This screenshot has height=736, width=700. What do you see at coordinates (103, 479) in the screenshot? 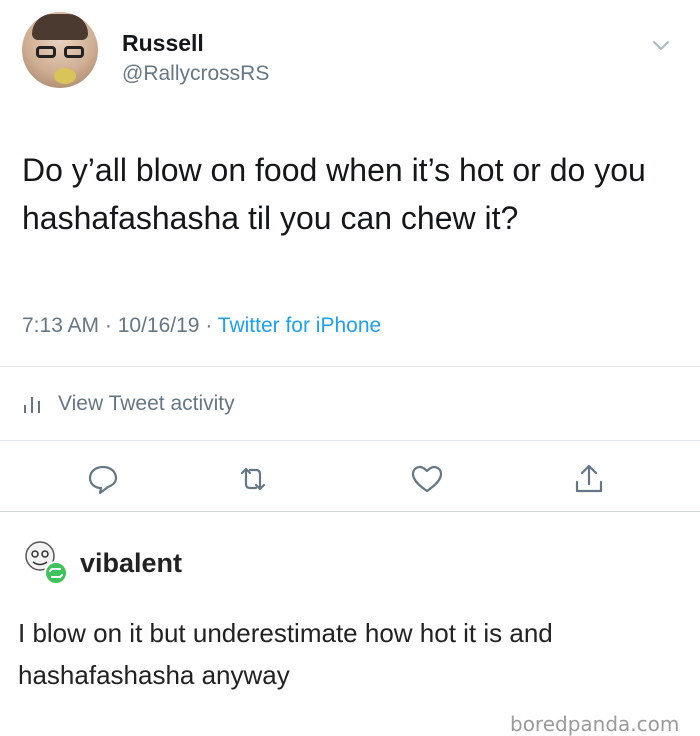
I see `speech-bubble-icon` at bounding box center [103, 479].